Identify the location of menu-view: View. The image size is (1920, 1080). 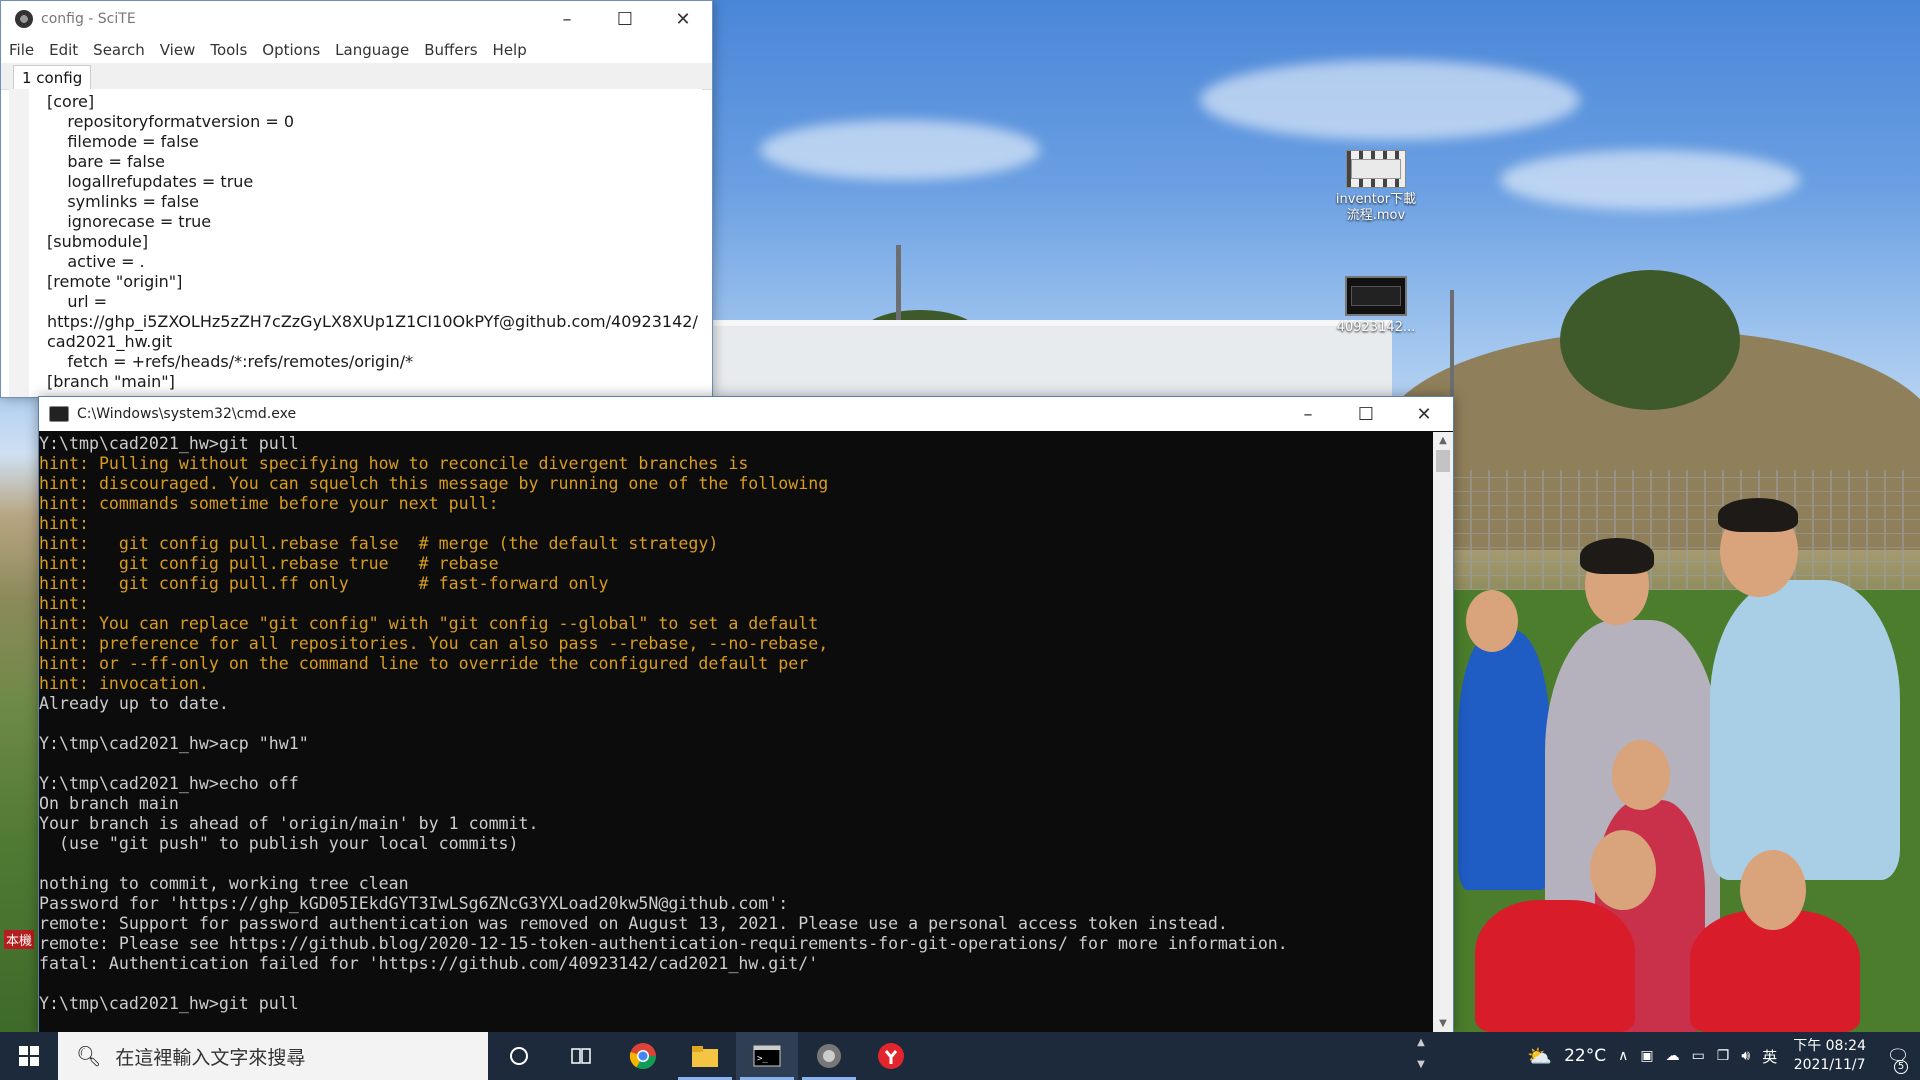
(178, 50).